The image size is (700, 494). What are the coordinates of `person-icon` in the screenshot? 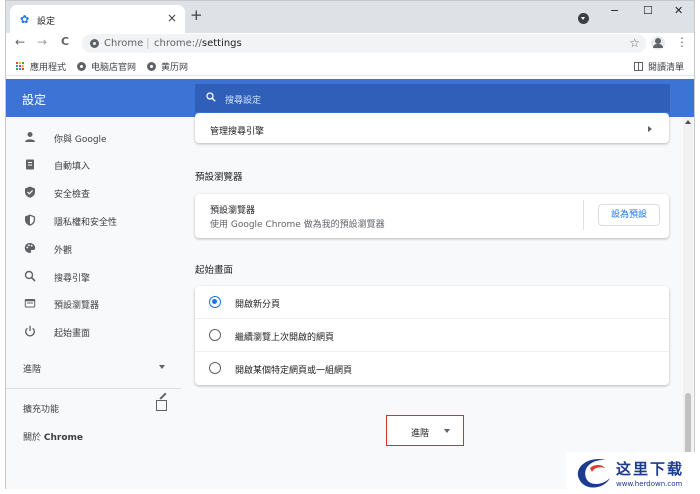 It's located at (30, 137).